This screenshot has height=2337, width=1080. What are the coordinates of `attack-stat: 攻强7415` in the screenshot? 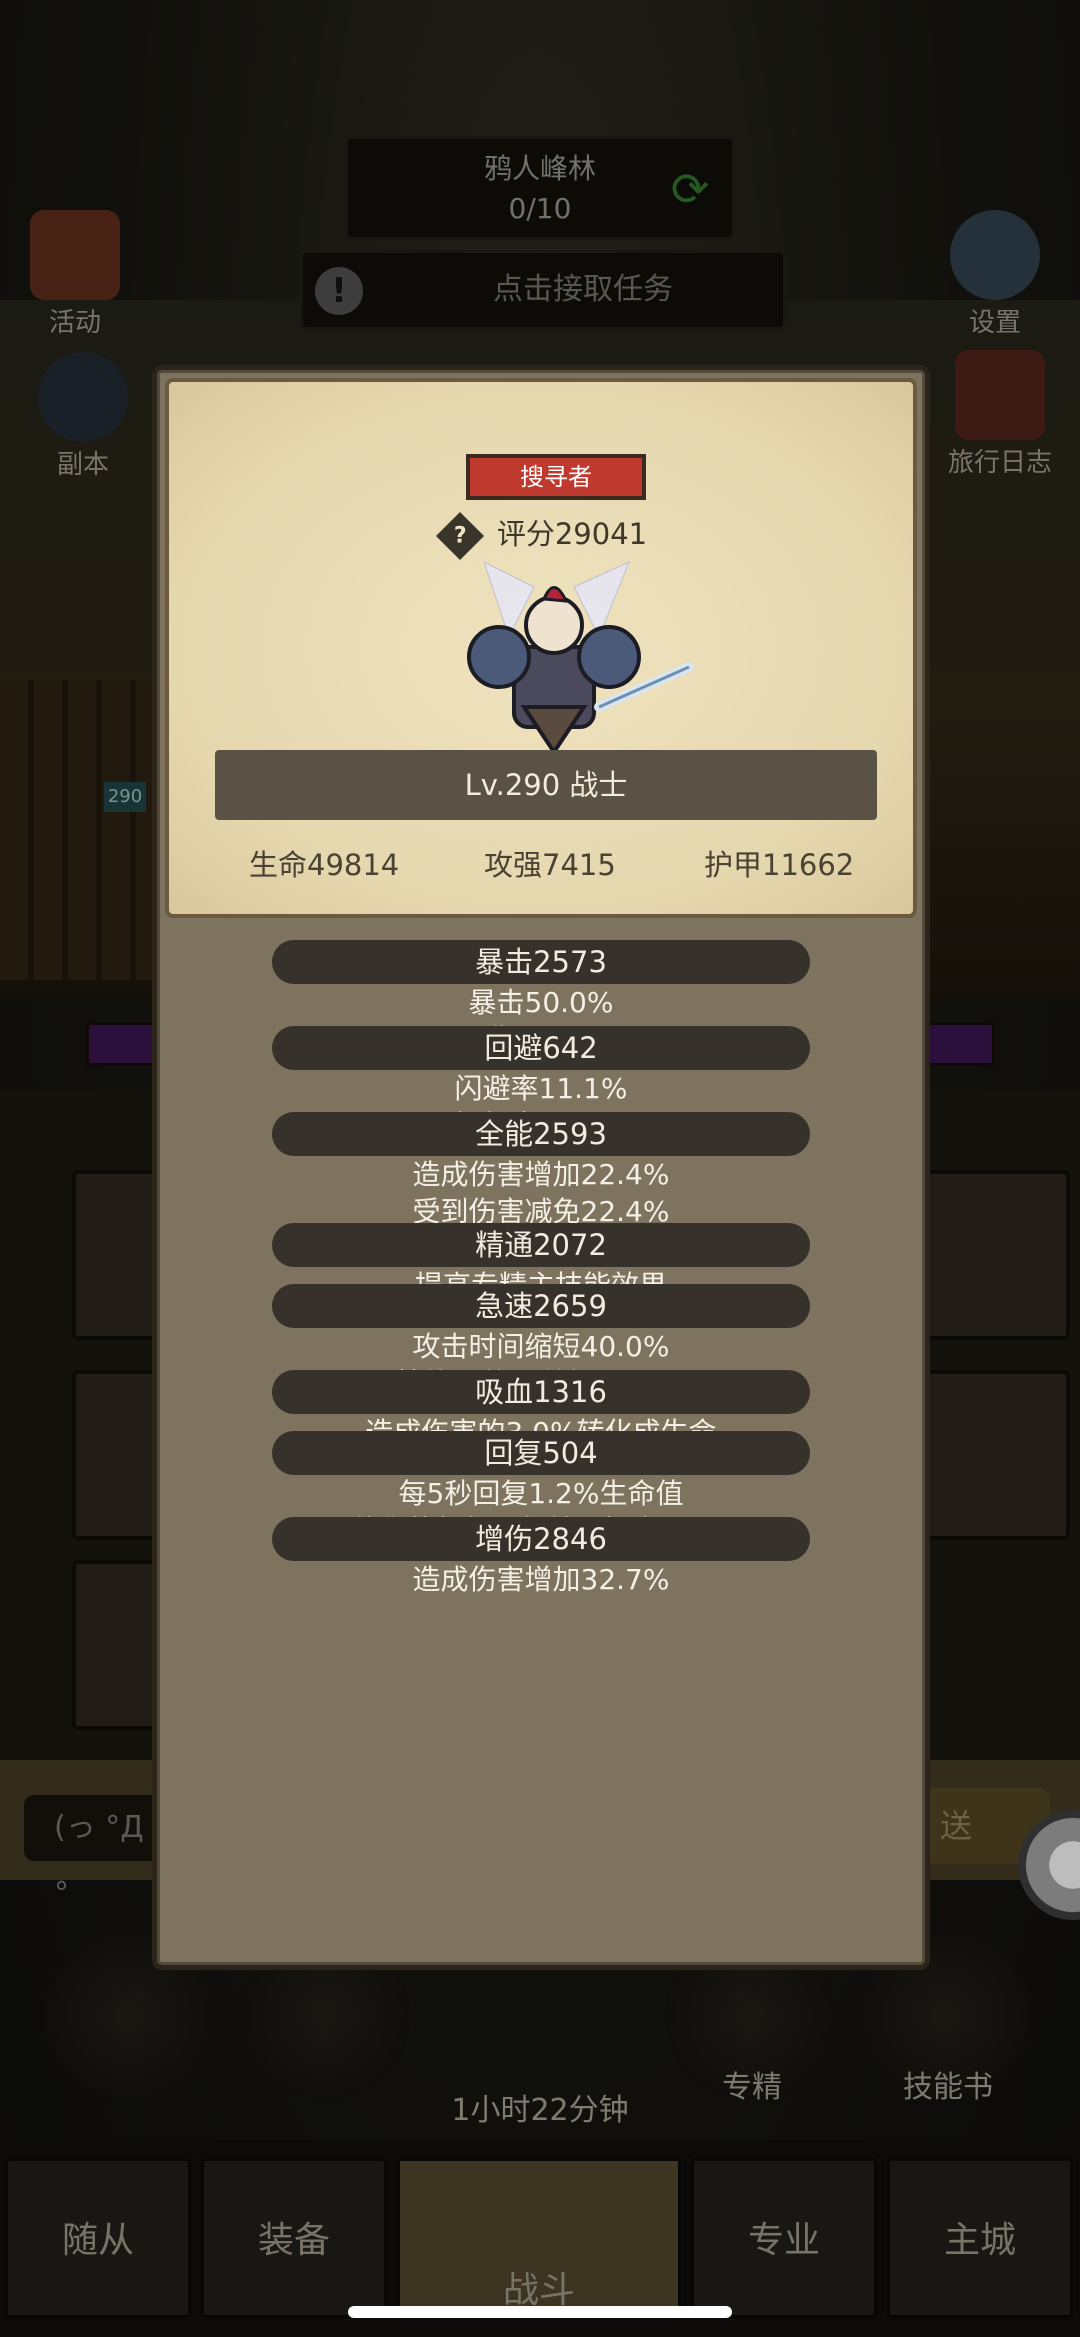 It's located at (550, 865).